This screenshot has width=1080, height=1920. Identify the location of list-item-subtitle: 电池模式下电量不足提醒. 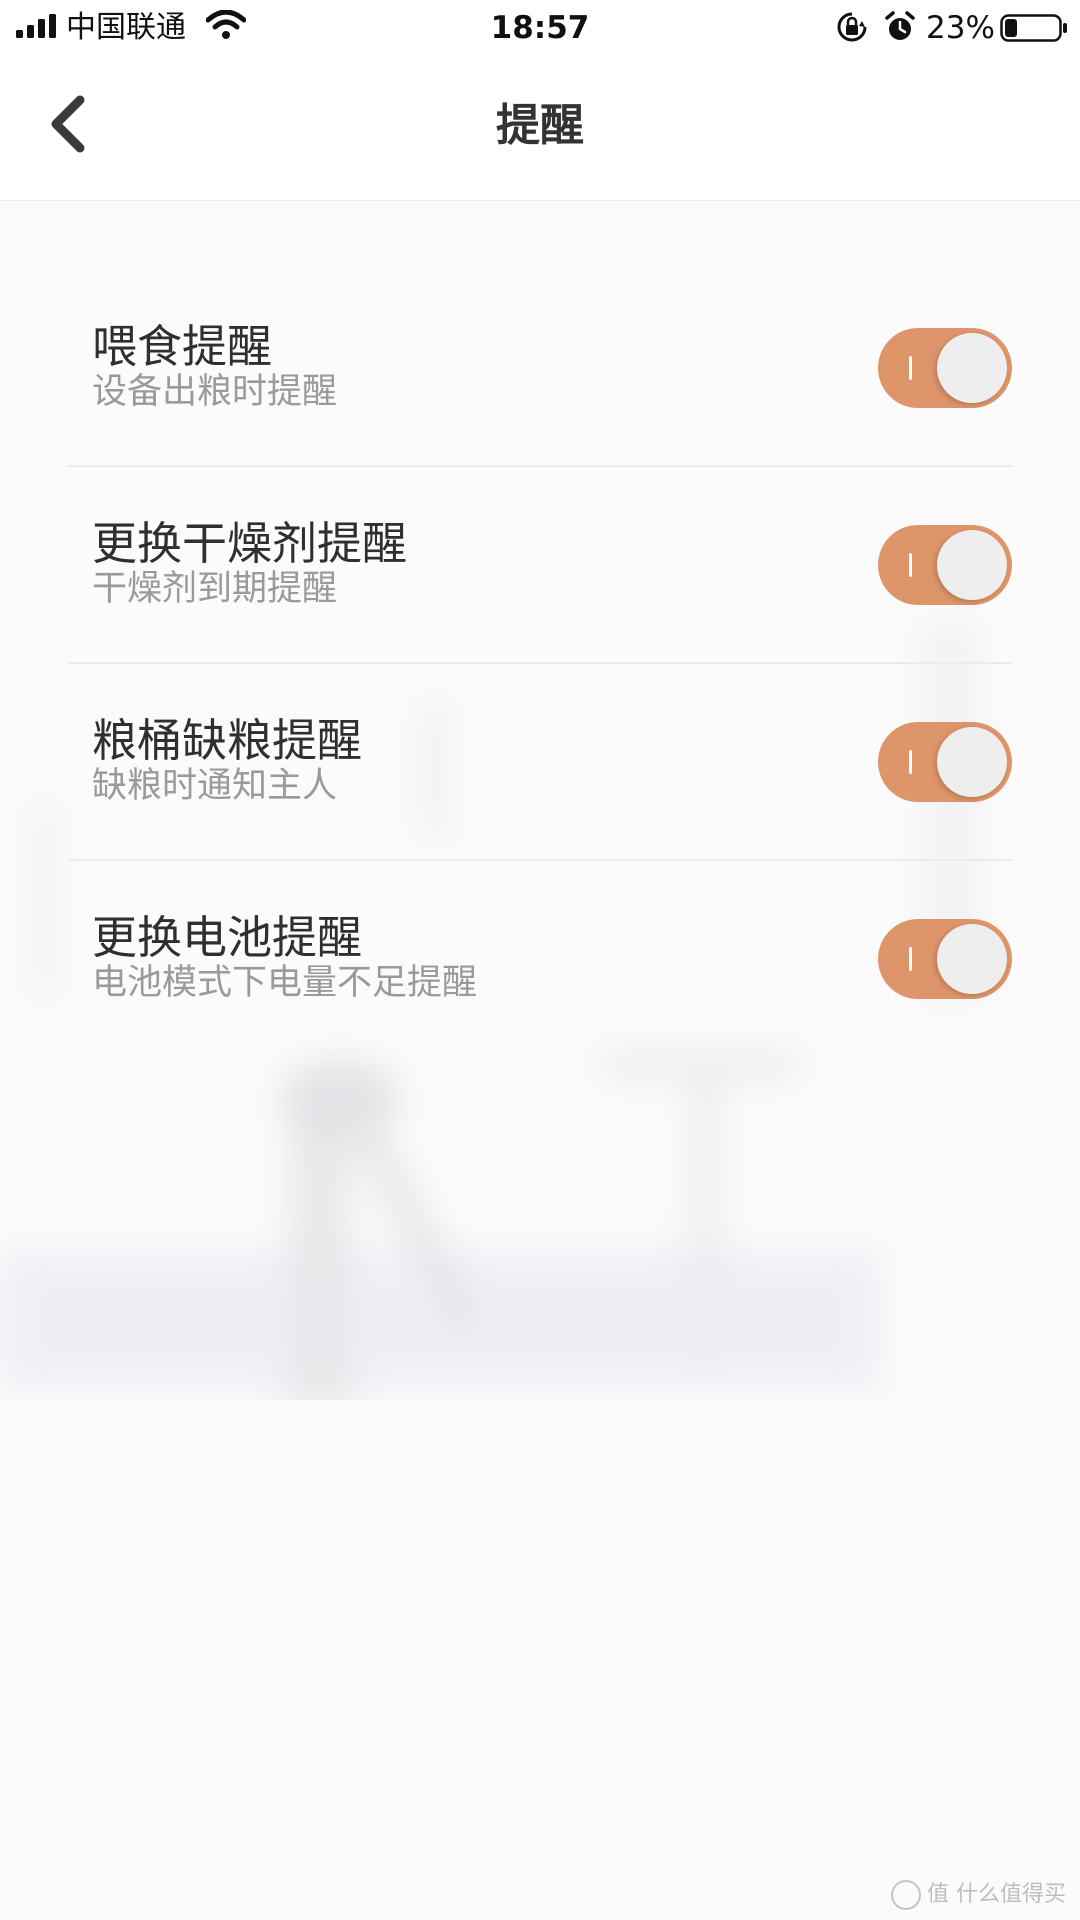
(285, 983).